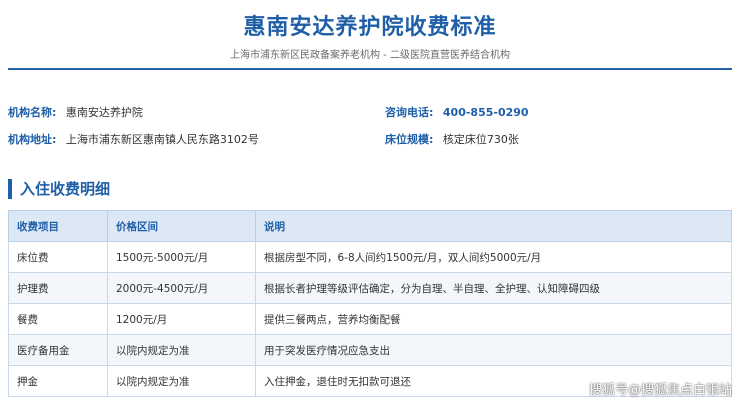  Describe the element at coordinates (32, 112) in the screenshot. I see `info-name-label: 机构名称:` at that location.